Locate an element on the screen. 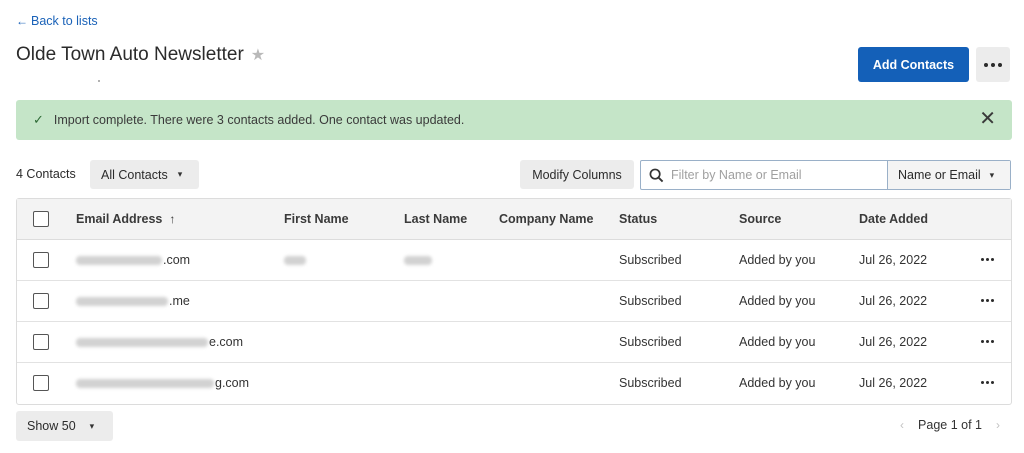 The height and width of the screenshot is (453, 1024). page-size-dropdown: Show 50 ▾ is located at coordinates (64, 426).